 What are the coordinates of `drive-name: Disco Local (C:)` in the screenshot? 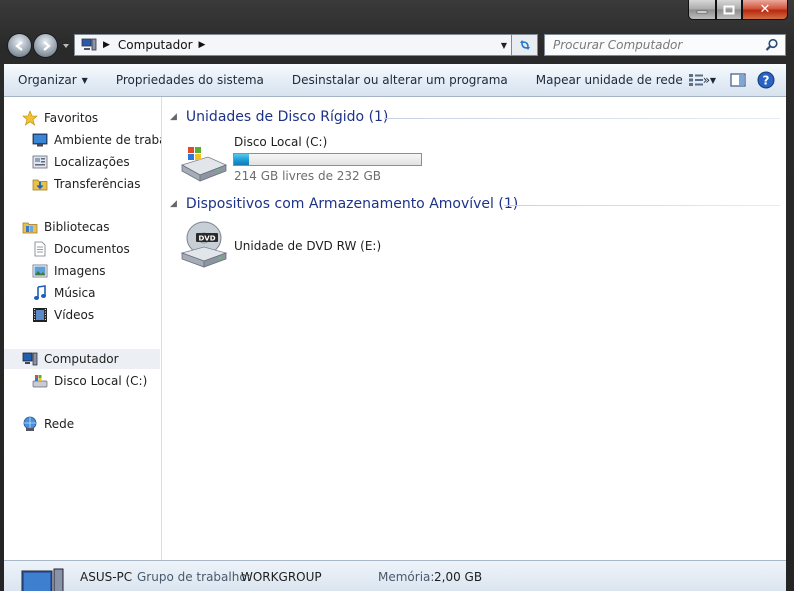 It's located at (281, 142).